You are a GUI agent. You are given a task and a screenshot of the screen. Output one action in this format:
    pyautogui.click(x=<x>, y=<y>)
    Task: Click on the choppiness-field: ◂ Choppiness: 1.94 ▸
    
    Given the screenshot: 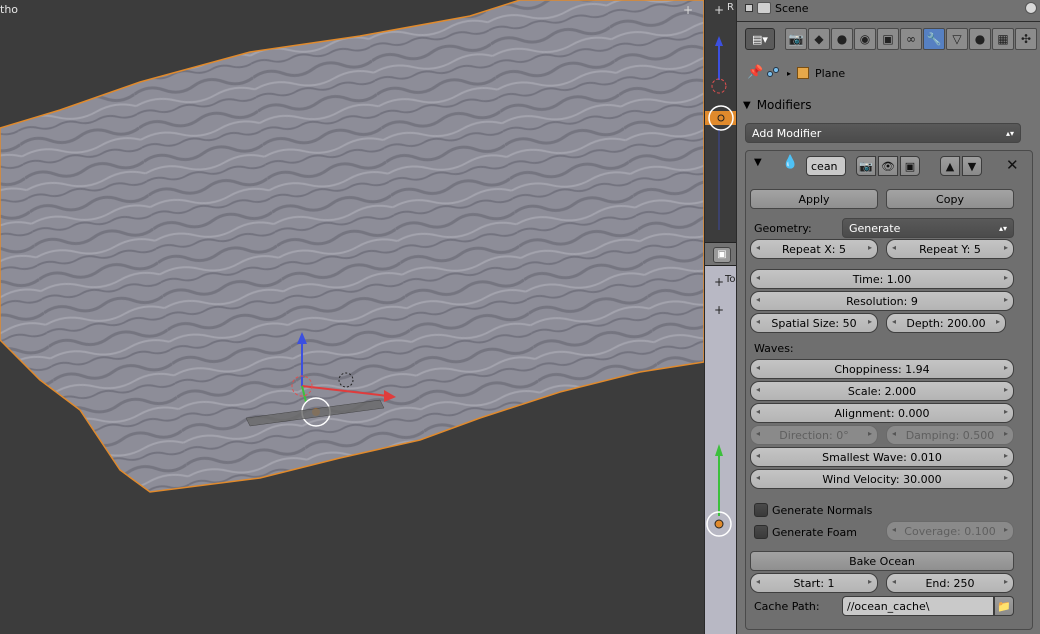 What is the action you would take?
    pyautogui.click(x=882, y=369)
    